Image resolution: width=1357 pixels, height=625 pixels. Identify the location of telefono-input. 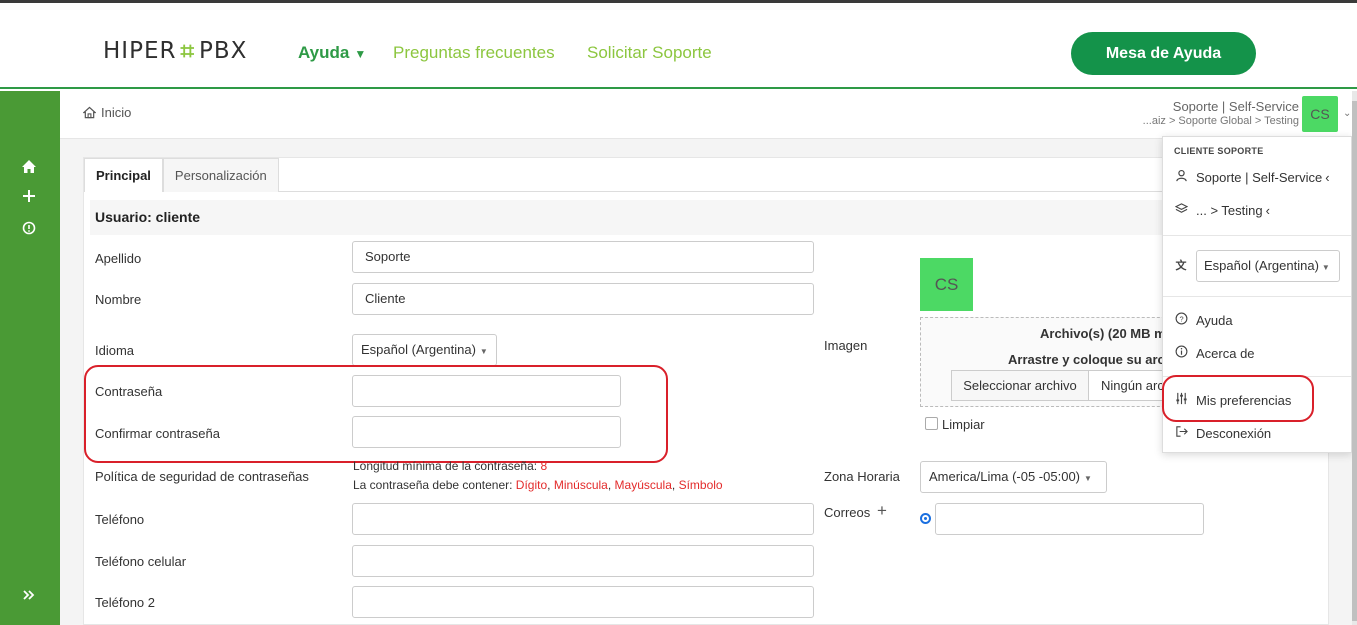
(583, 519).